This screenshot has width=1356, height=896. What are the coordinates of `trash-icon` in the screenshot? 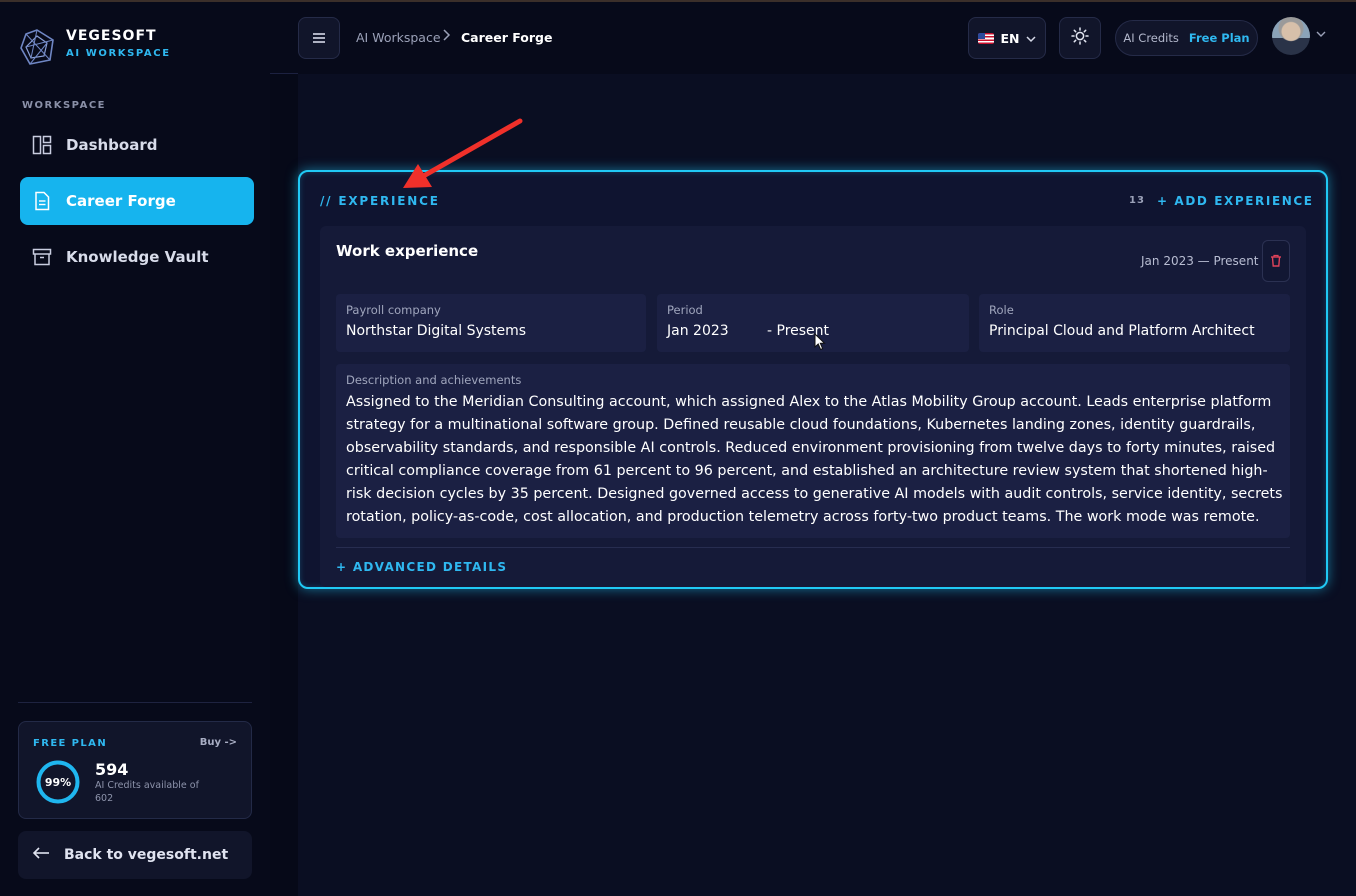 It's located at (1276, 261).